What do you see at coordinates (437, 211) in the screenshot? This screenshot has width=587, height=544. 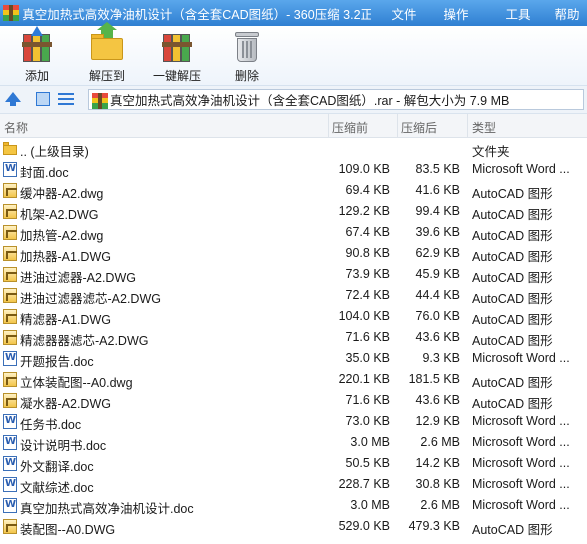 I see `file-packed-size: 99.4 KB` at bounding box center [437, 211].